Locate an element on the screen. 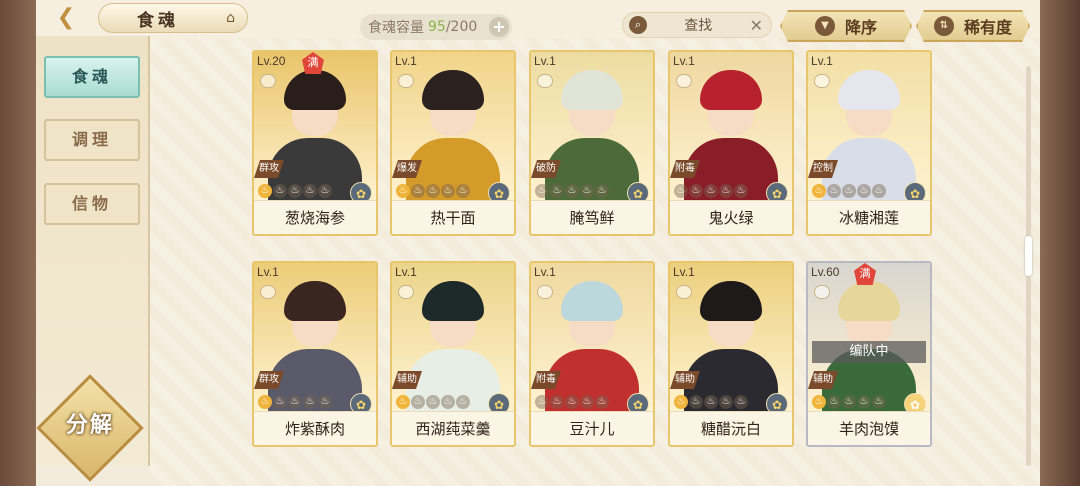  food-soul-card: Lv.1 控制 ♨ ♨ ♨ ♨ ♨ ✿ 冰糖湘莲 is located at coordinates (869, 143).